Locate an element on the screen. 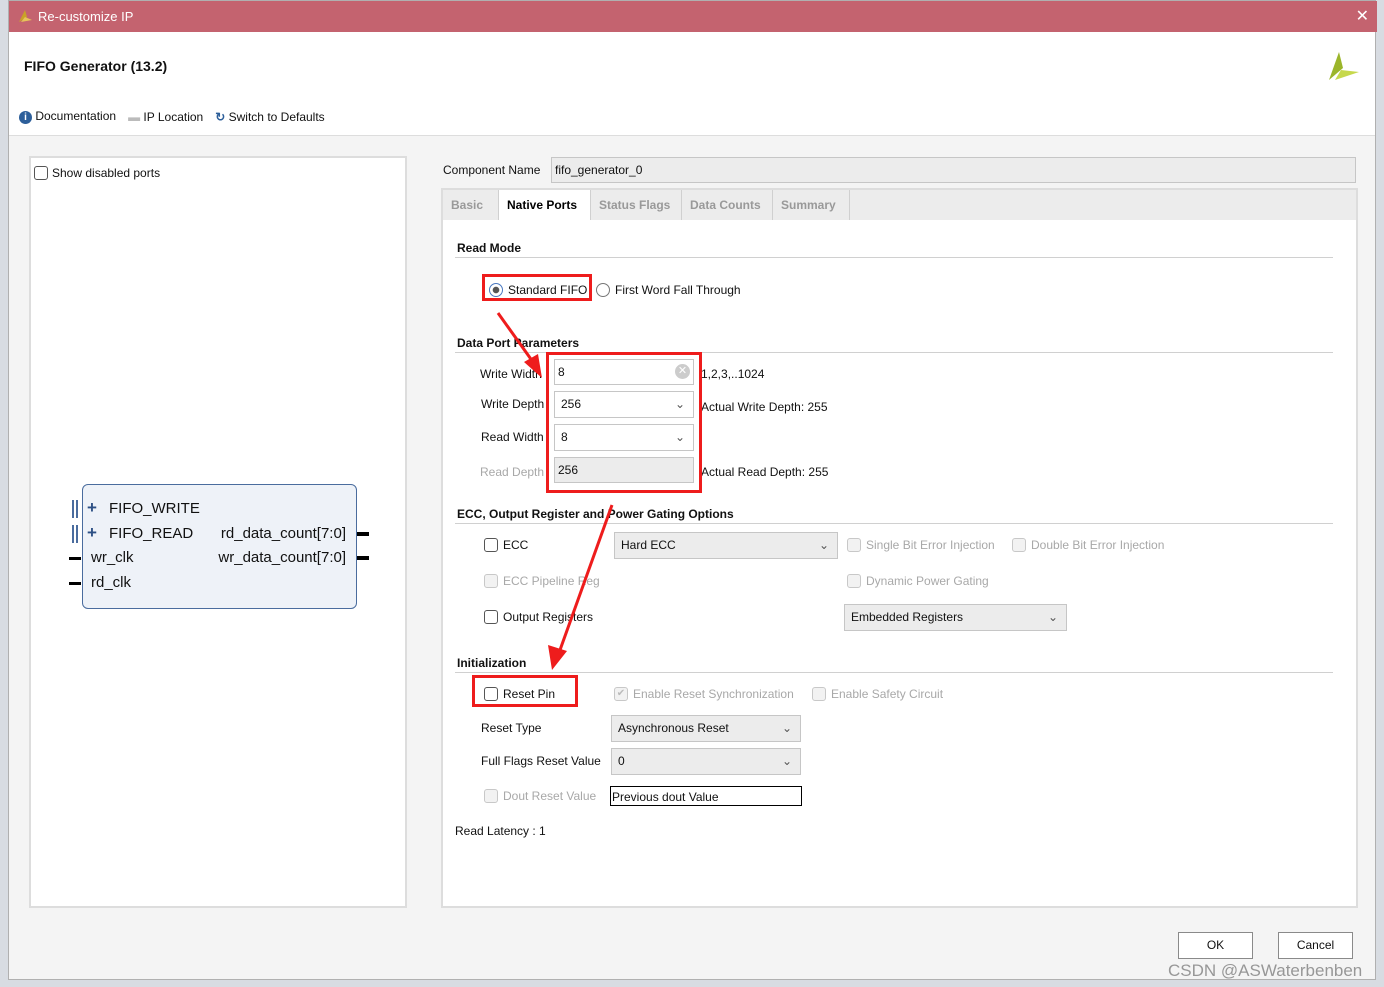  ok-button: OK is located at coordinates (1215, 945).